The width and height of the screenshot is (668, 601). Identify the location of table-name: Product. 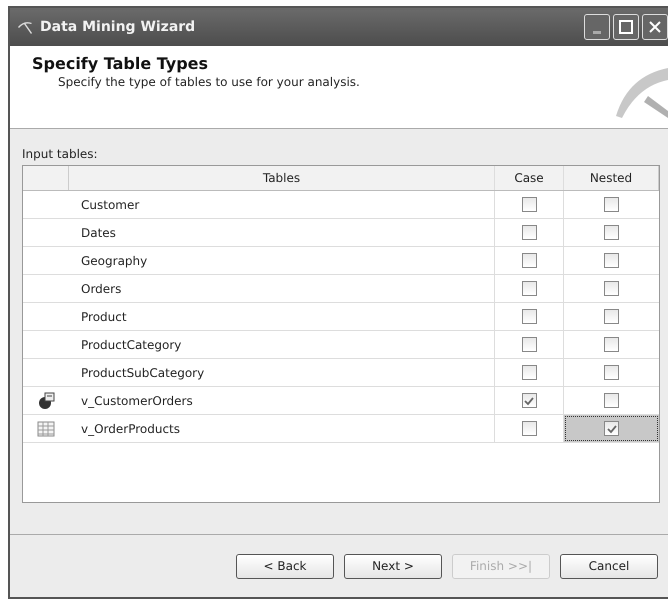
(104, 317).